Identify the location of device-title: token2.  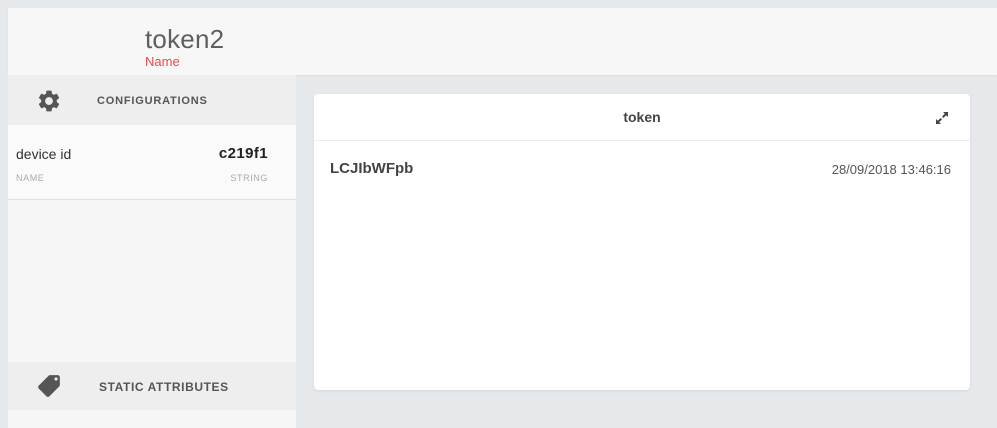
(185, 39).